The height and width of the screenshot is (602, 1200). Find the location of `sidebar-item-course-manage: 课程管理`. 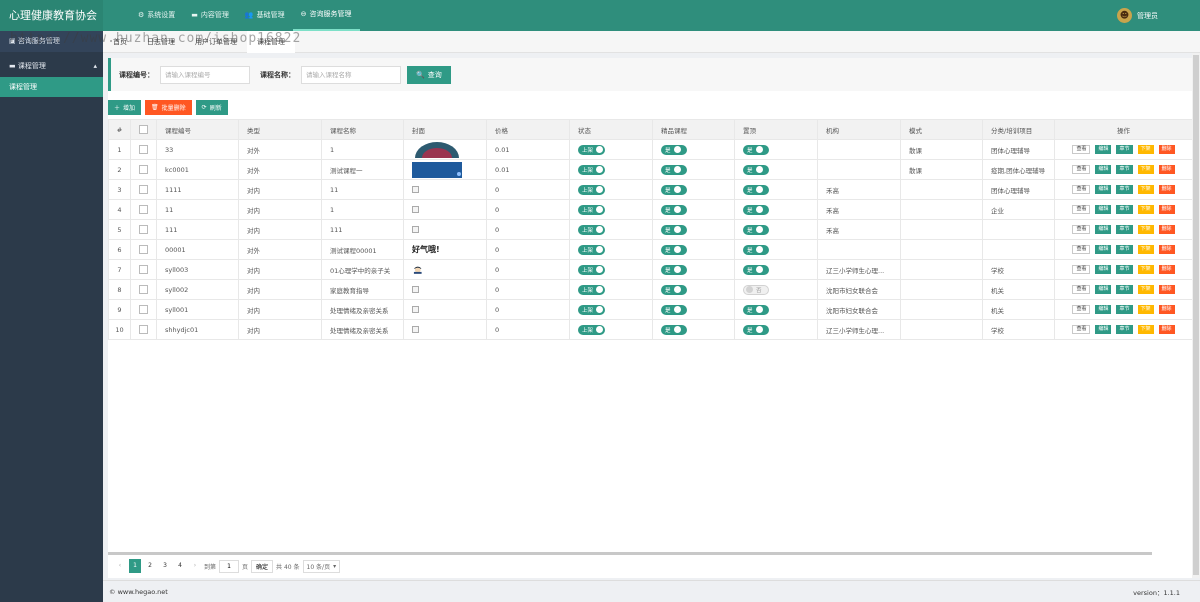

sidebar-item-course-manage: 课程管理 is located at coordinates (51, 87).